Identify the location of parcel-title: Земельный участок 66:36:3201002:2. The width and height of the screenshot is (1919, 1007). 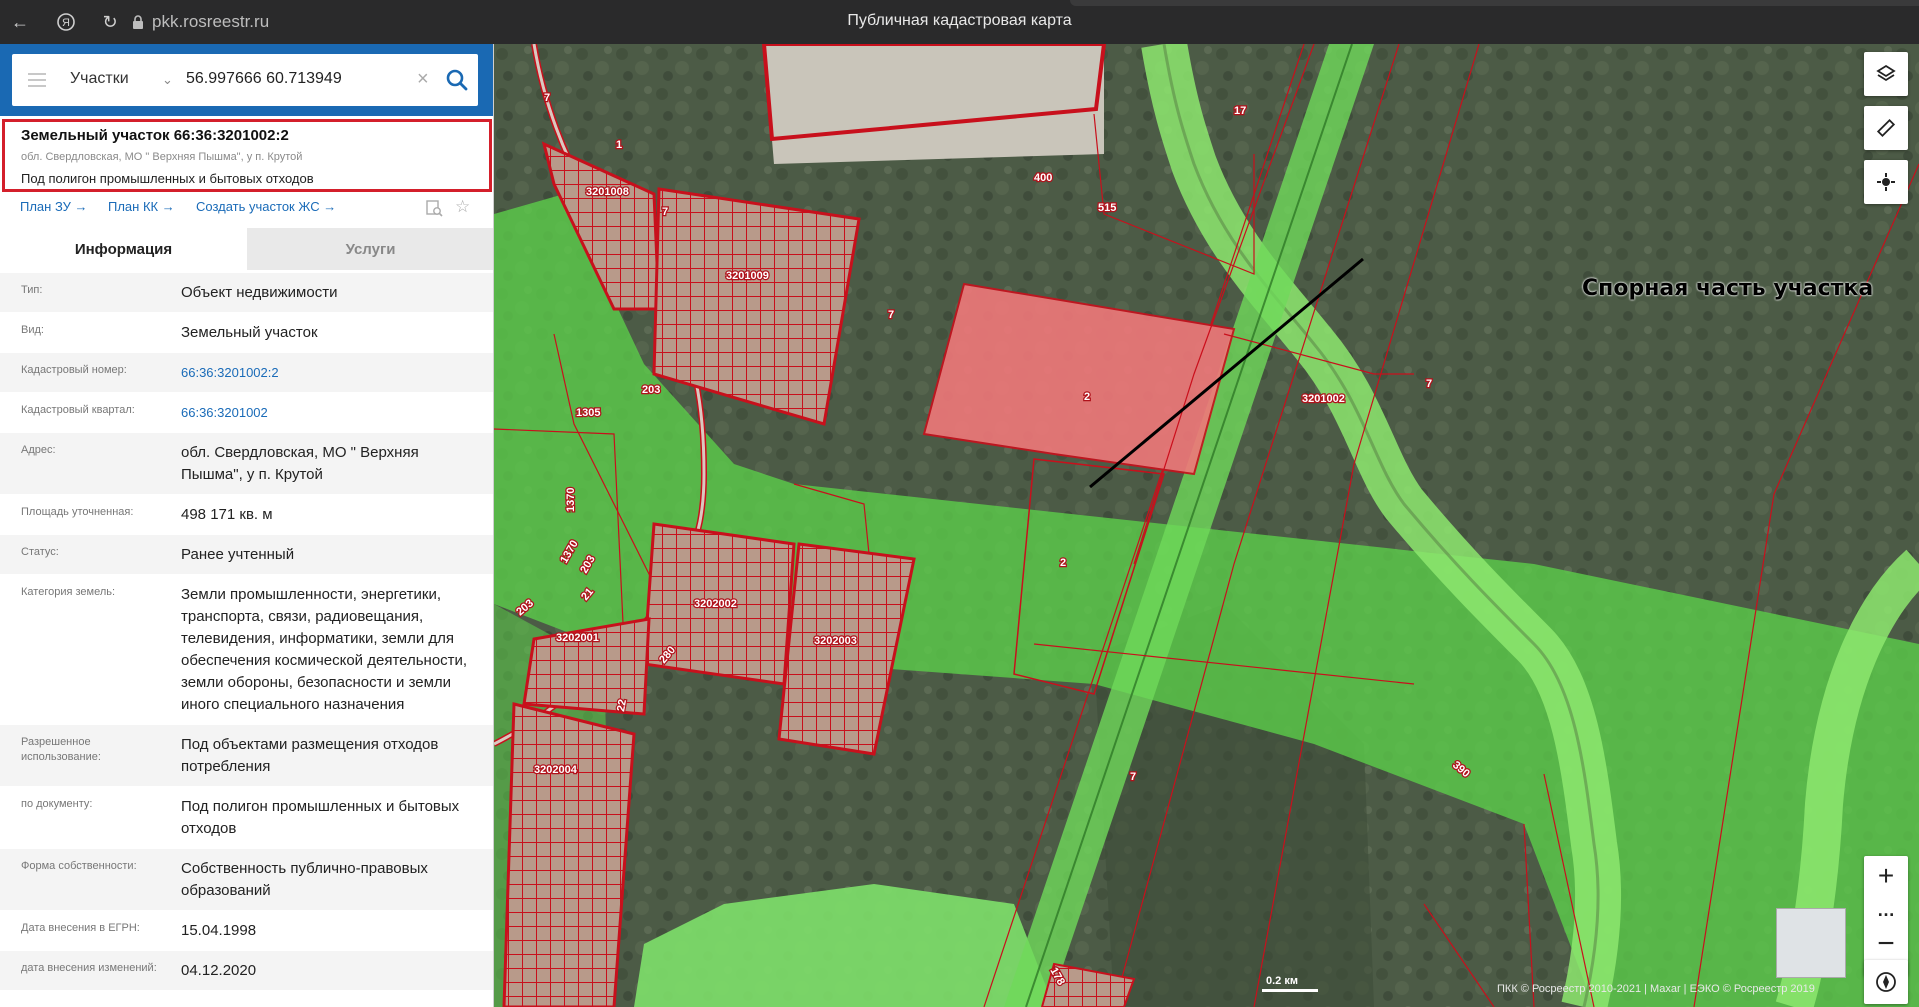
(155, 135).